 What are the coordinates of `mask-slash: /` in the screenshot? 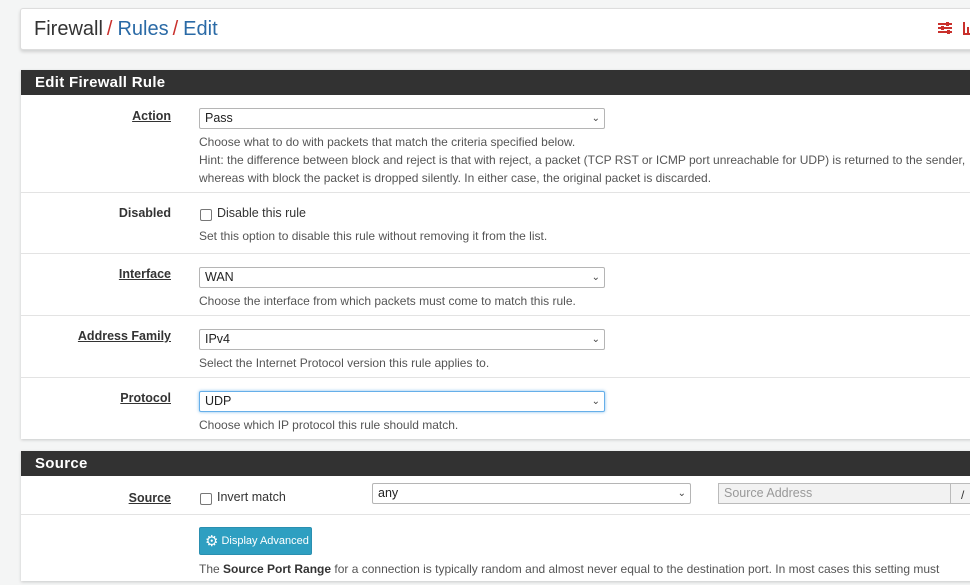 It's located at (963, 495).